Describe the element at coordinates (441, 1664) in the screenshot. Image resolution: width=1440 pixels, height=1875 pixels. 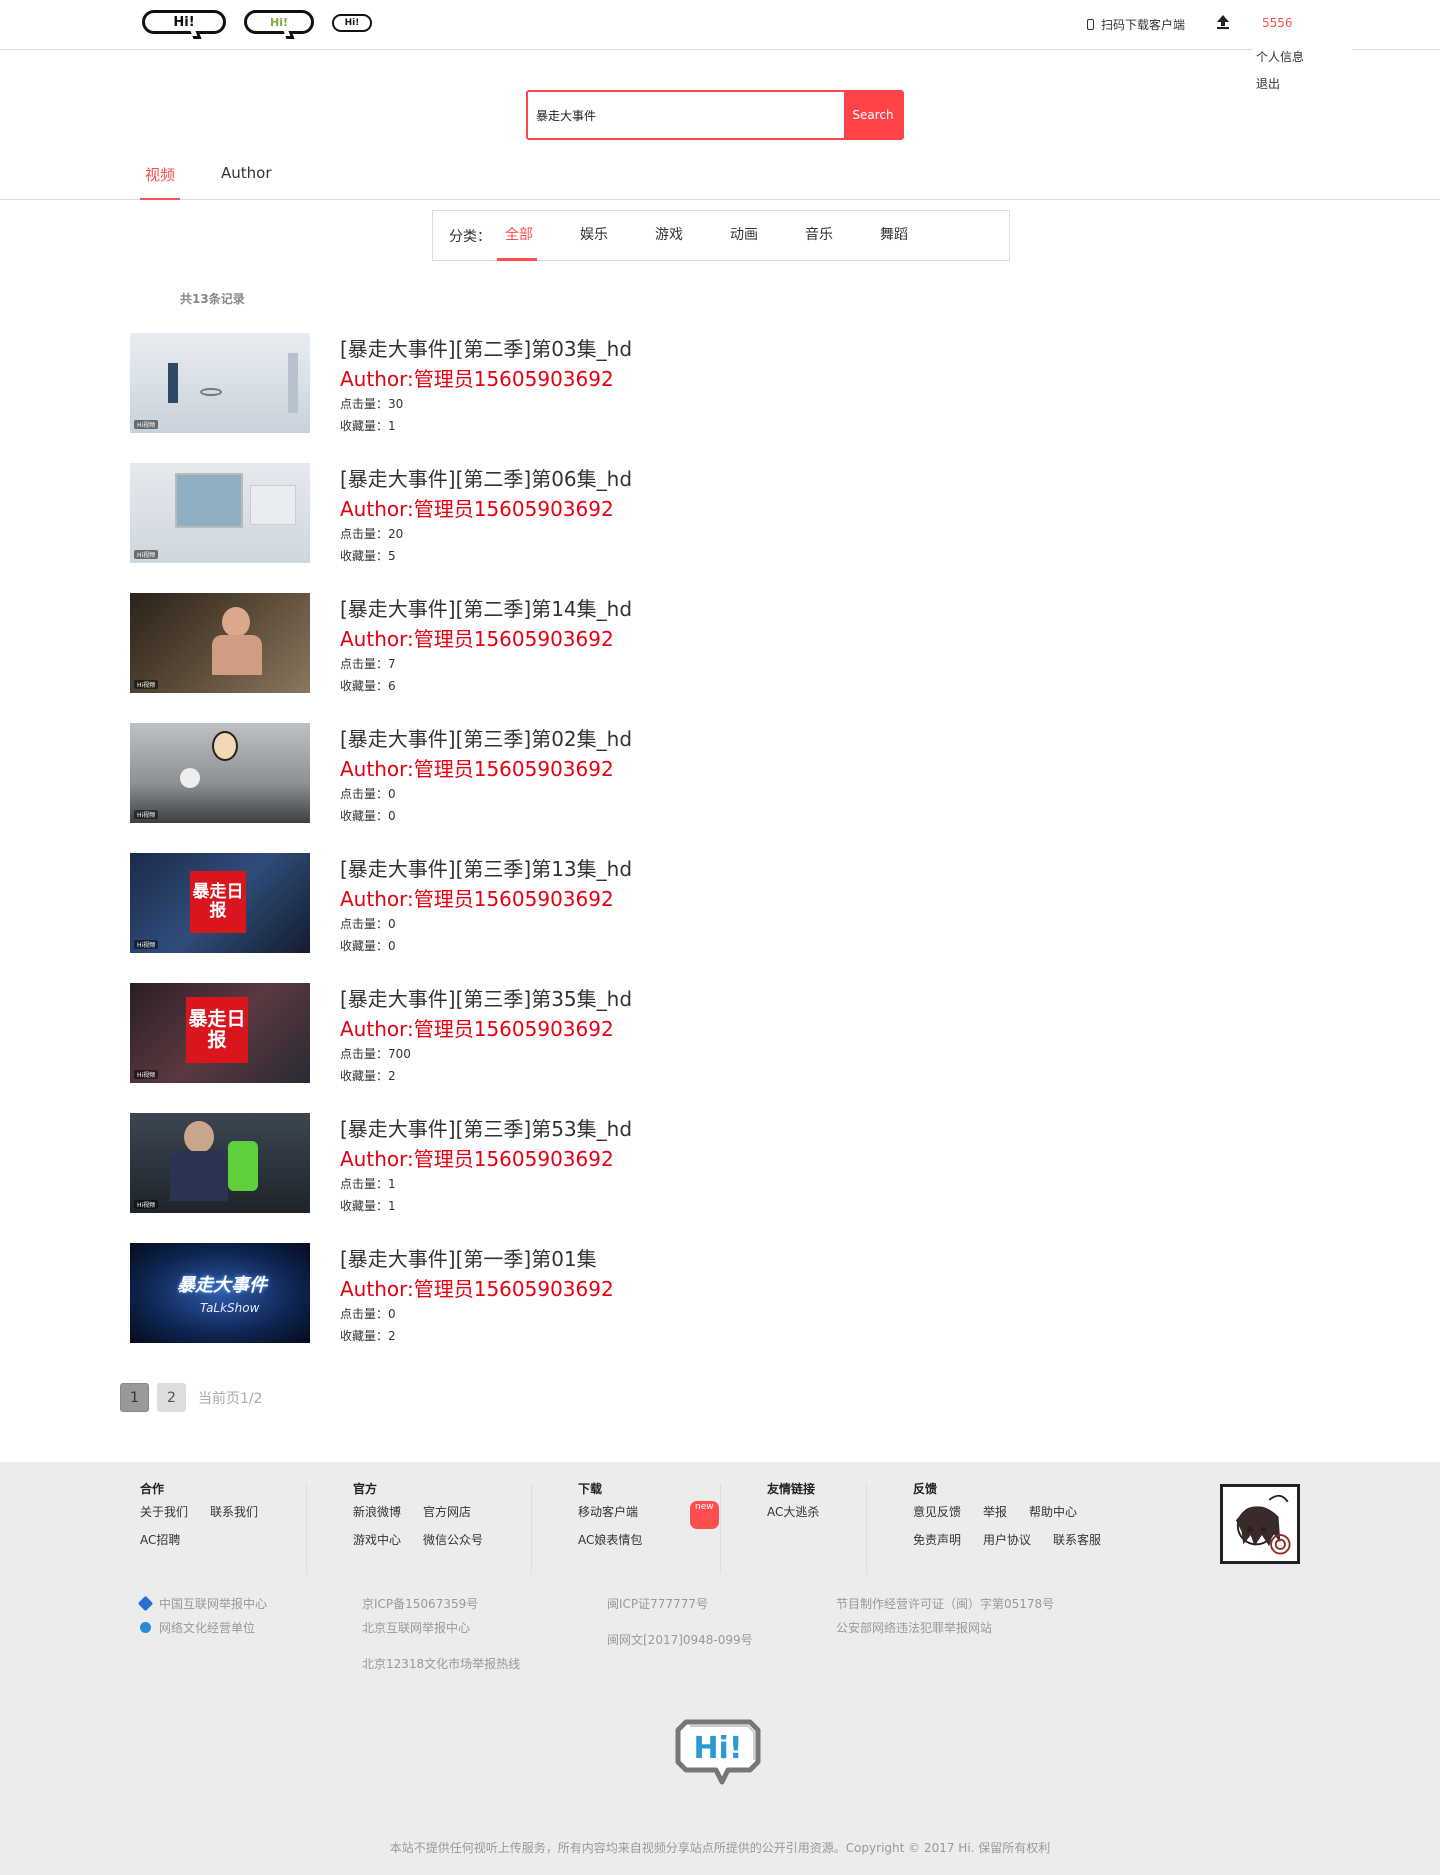
I see `license-link: 北京12318文化市场举报热线` at that location.